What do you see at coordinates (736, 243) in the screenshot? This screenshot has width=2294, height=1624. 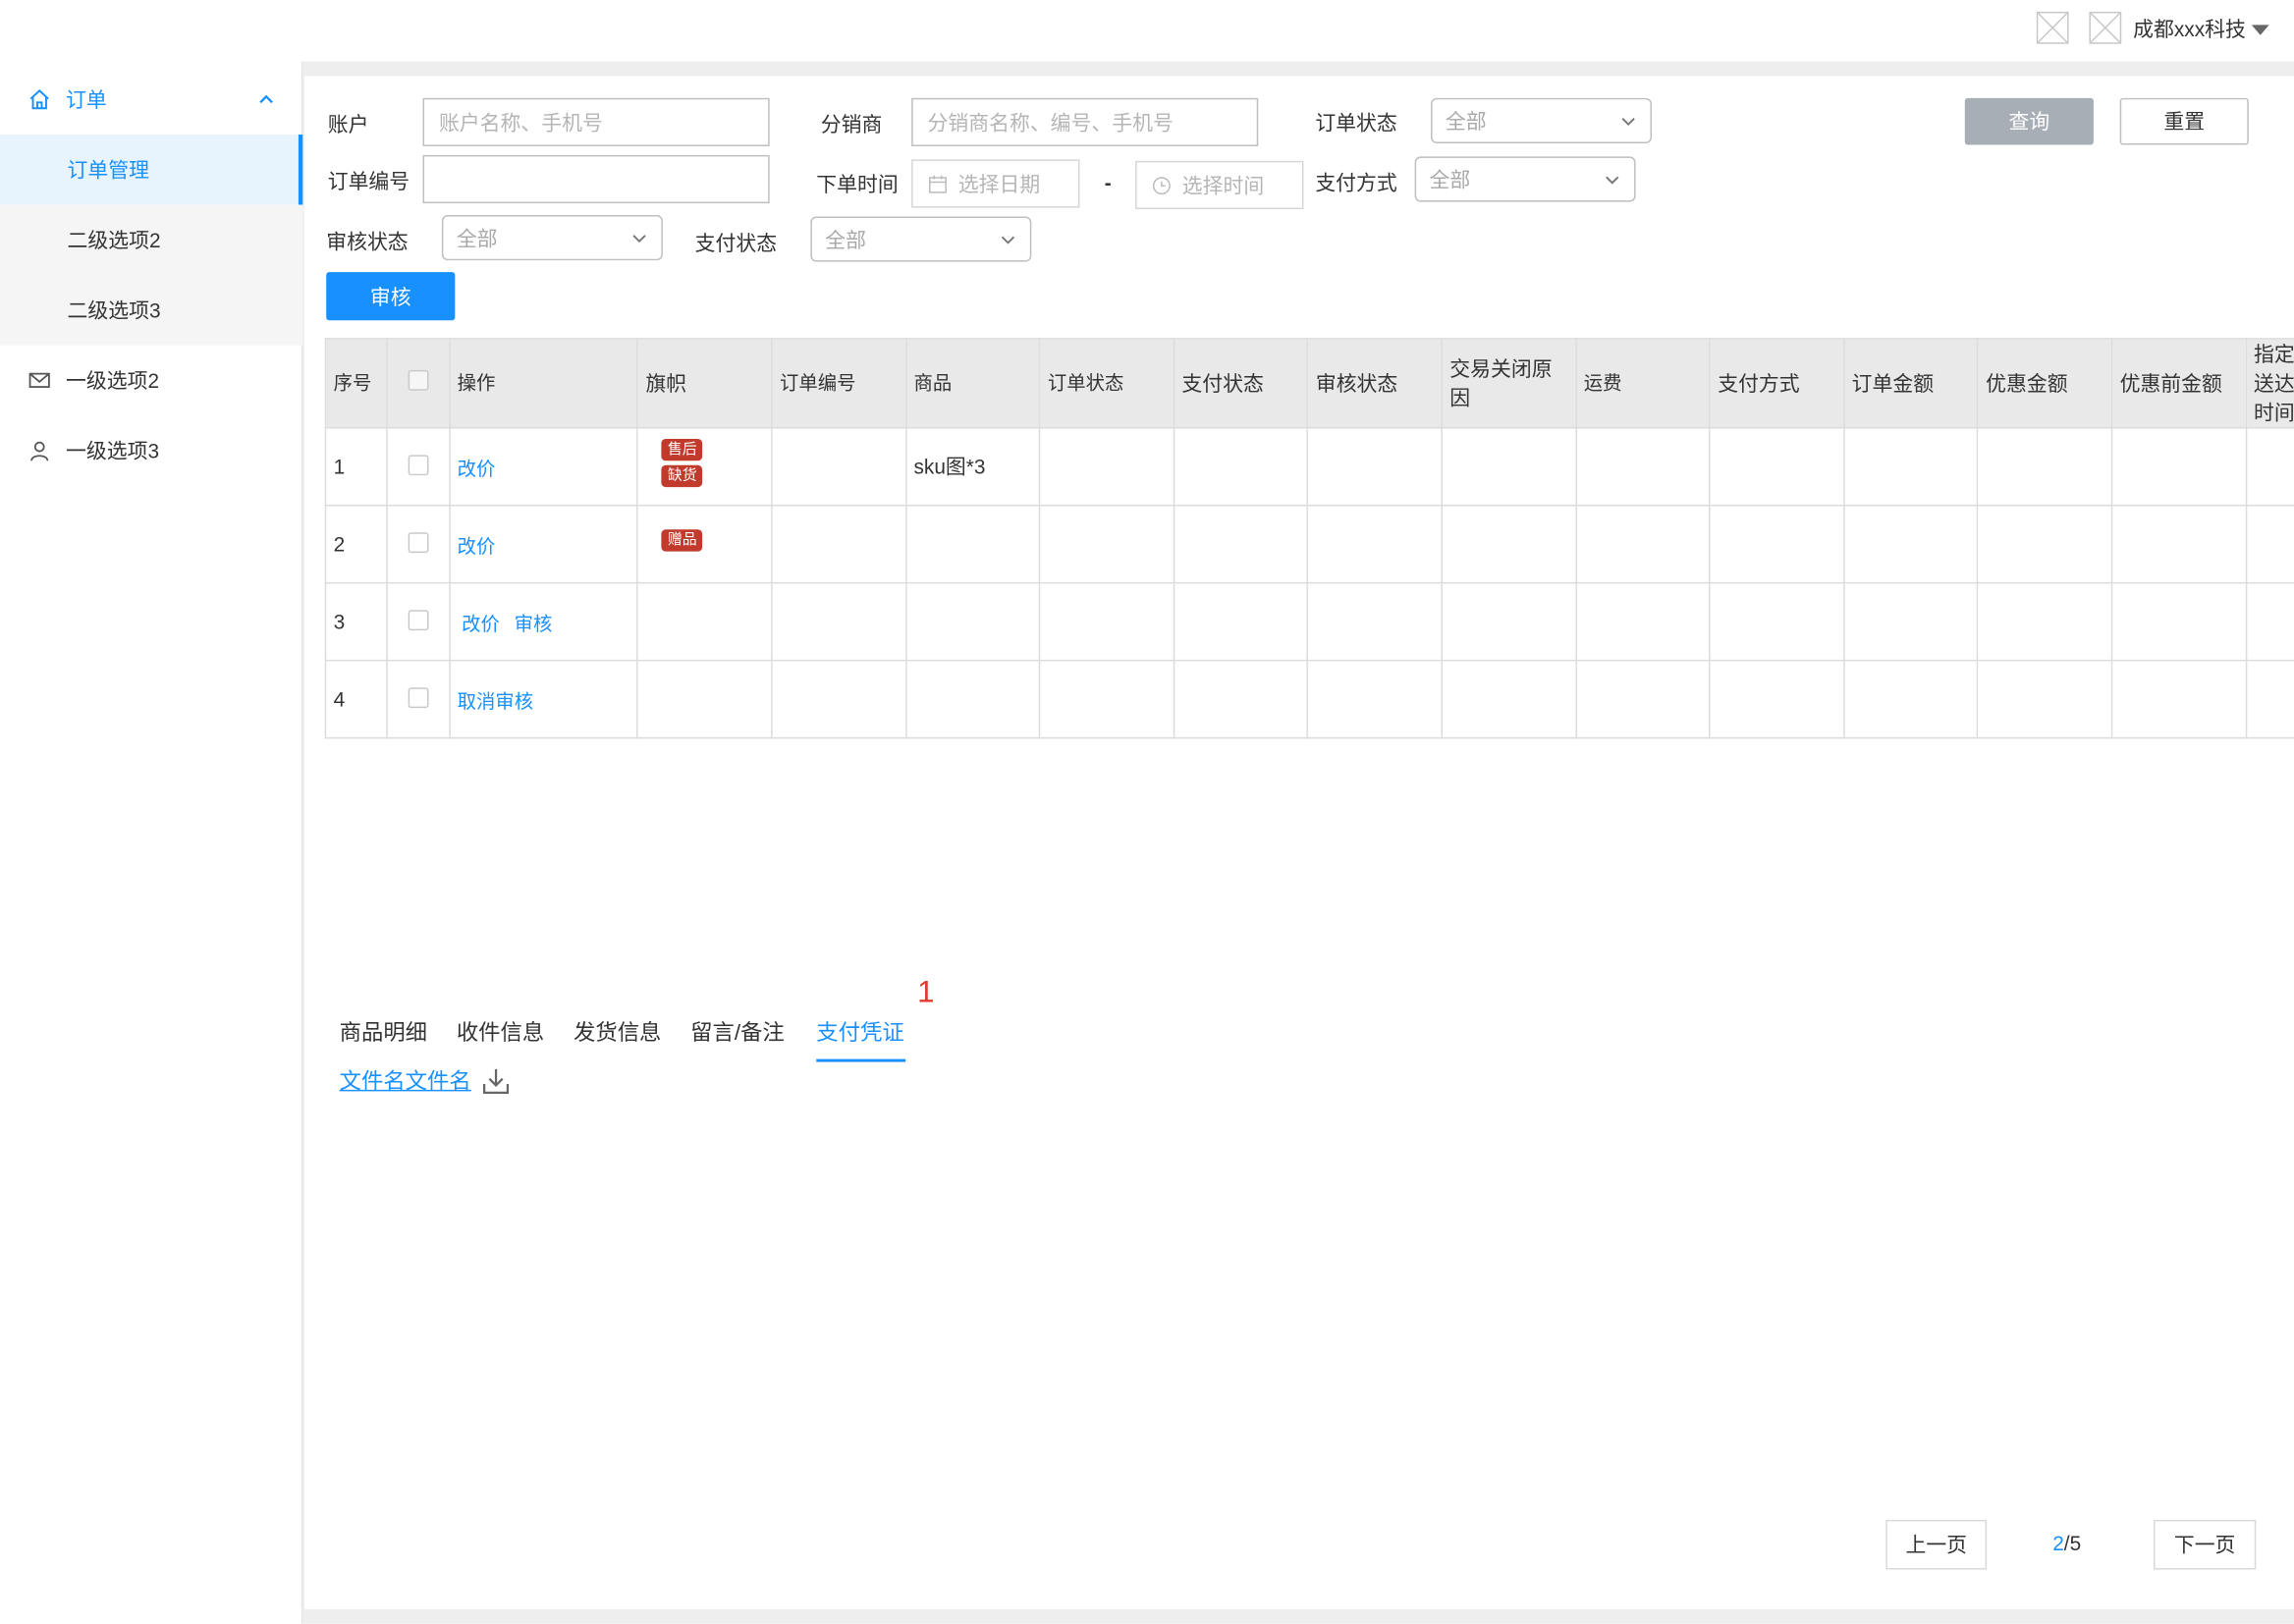 I see `pay-status-label: 支付状态` at bounding box center [736, 243].